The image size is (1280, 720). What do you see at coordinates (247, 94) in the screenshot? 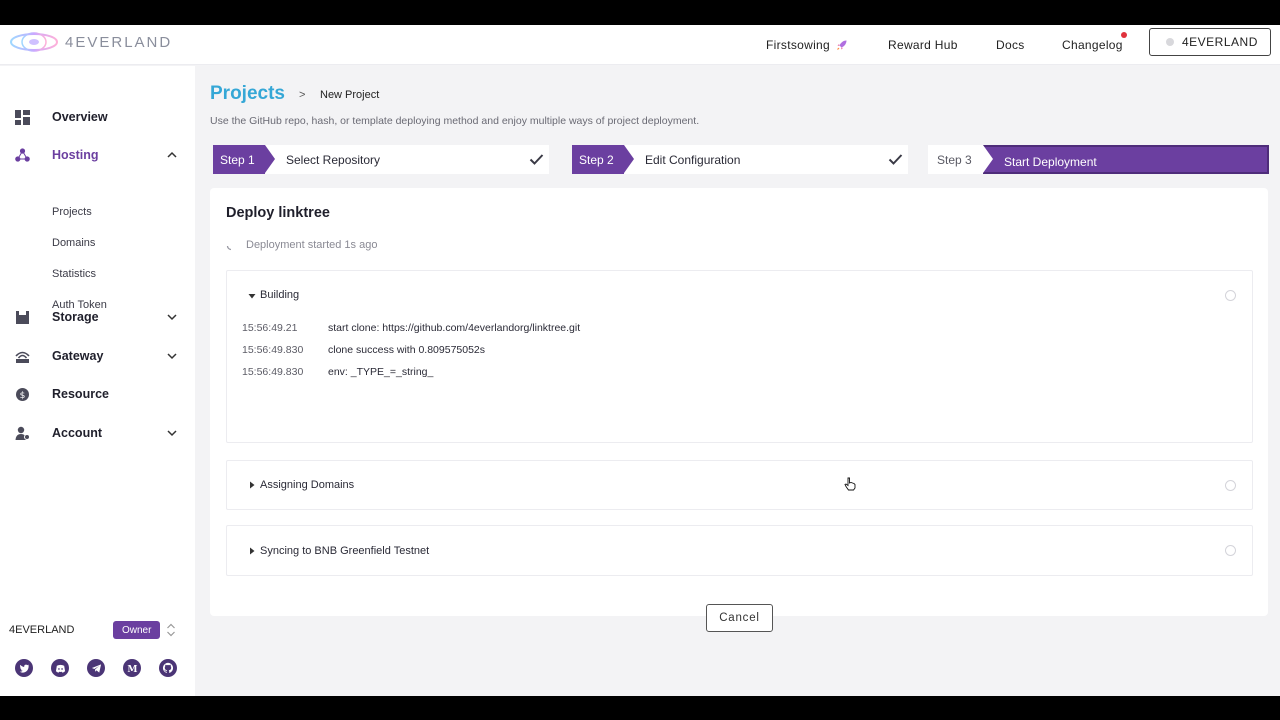
I see `breadcrumb-root: Projects` at bounding box center [247, 94].